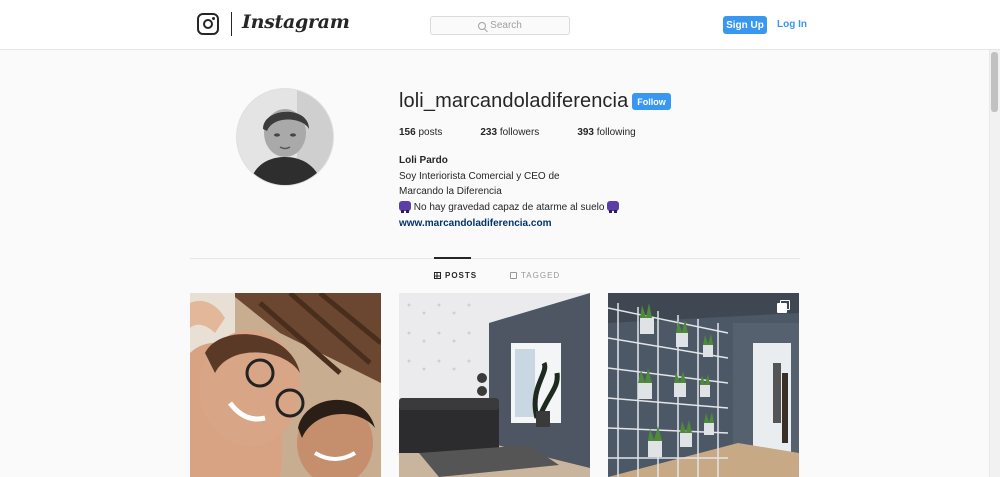 This screenshot has height=477, width=1000. Describe the element at coordinates (513, 275) in the screenshot. I see `tag-icon` at that location.